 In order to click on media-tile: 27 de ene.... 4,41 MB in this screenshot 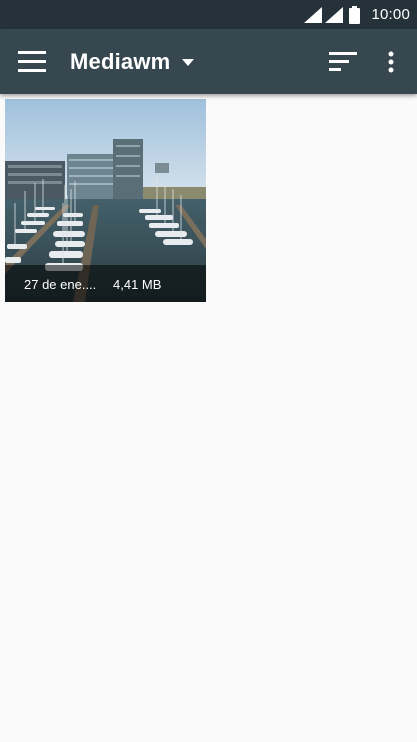, I will do `click(105, 200)`.